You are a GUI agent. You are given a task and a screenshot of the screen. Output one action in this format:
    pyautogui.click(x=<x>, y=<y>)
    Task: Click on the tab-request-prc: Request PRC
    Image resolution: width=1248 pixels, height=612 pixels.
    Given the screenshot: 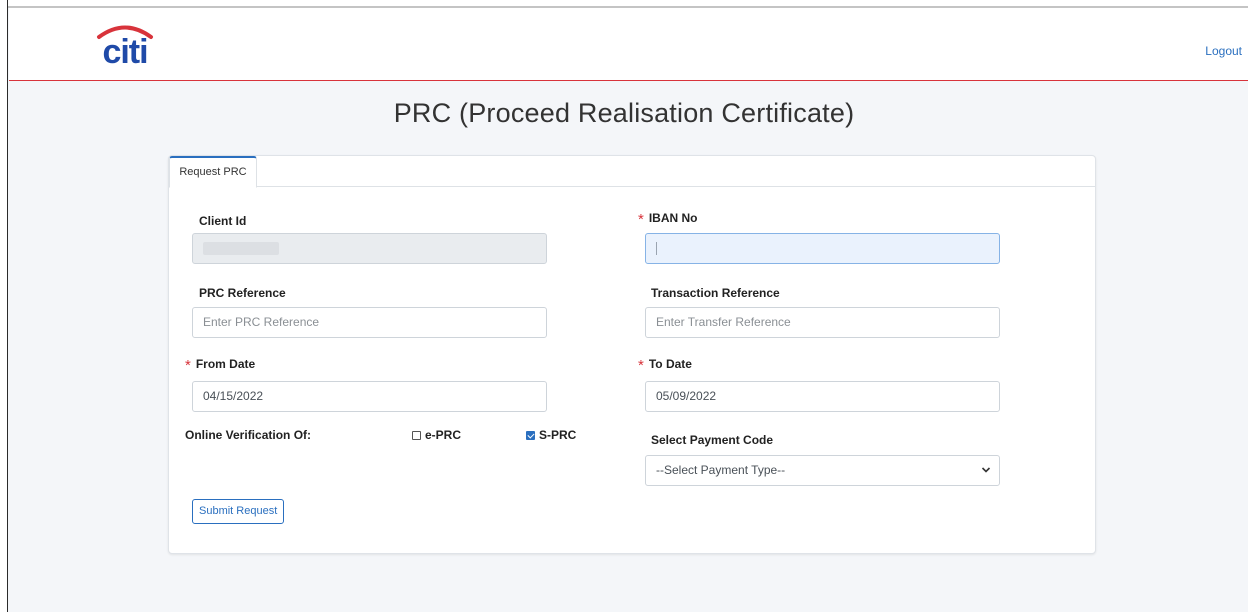 What is the action you would take?
    pyautogui.click(x=213, y=172)
    